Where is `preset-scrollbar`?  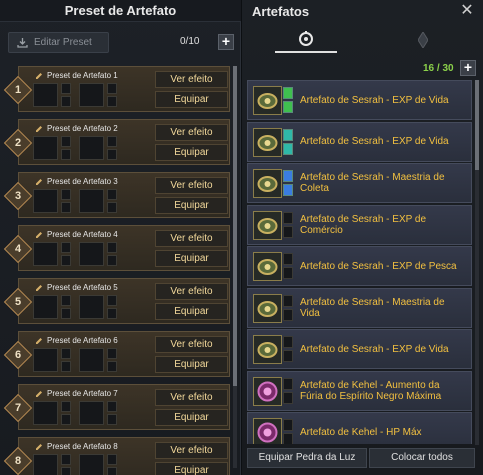 preset-scrollbar is located at coordinates (235, 267).